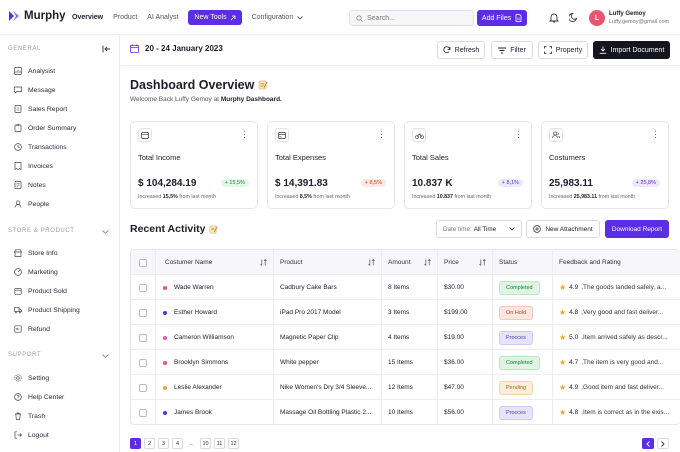 This screenshot has height=452, width=680. I want to click on page-button-12: 12, so click(233, 443).